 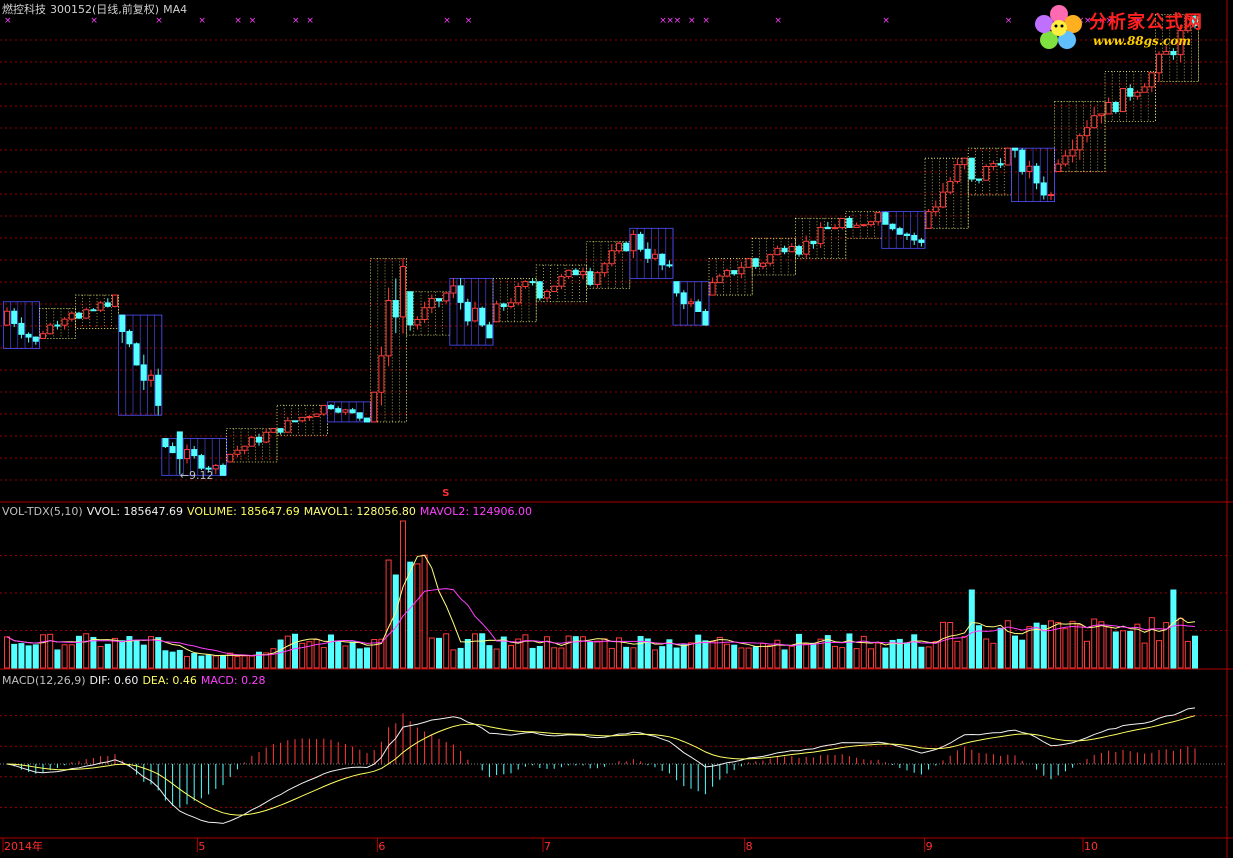 What do you see at coordinates (23, 846) in the screenshot?
I see `date-axis-label: 2014年` at bounding box center [23, 846].